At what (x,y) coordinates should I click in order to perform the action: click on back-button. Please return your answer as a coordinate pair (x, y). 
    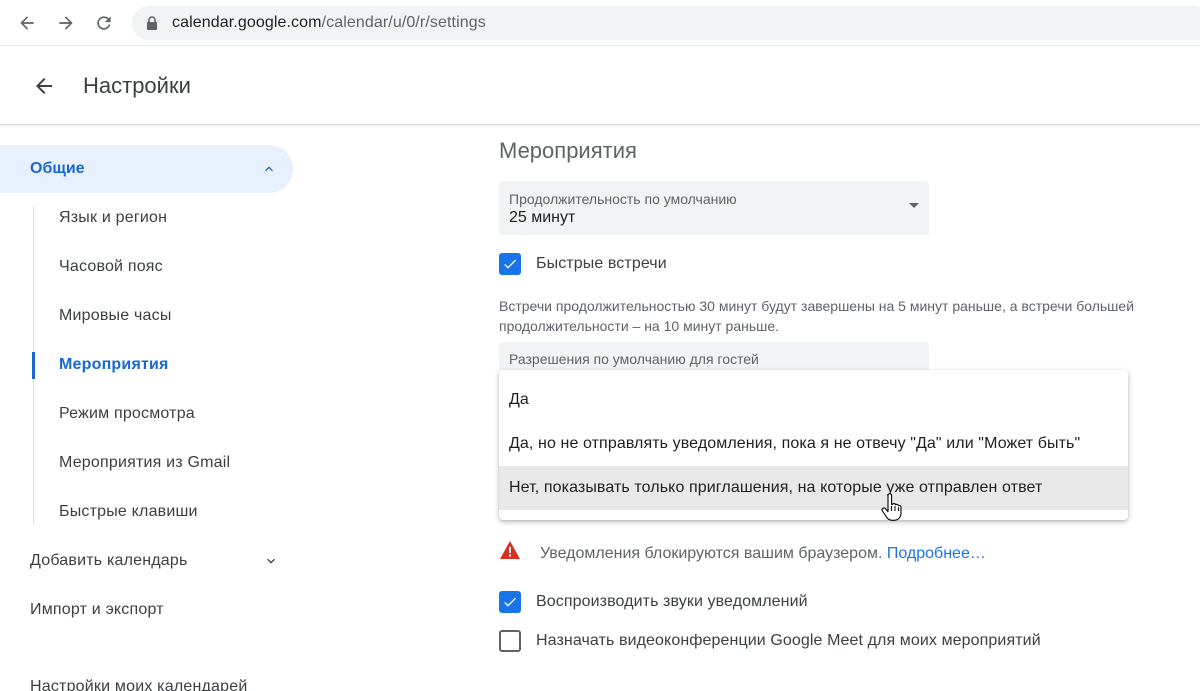
    Looking at the image, I should click on (44, 86).